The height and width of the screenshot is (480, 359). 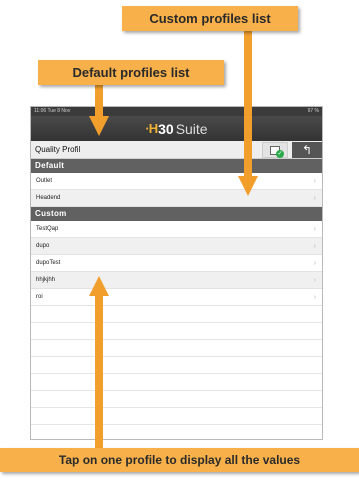 What do you see at coordinates (176, 297) in the screenshot?
I see `profile-row: roi ›` at bounding box center [176, 297].